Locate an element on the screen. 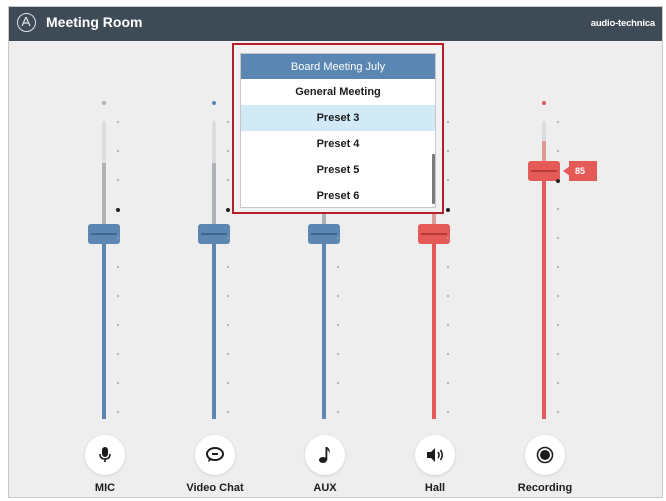  channel-label: Recording is located at coordinates (545, 488).